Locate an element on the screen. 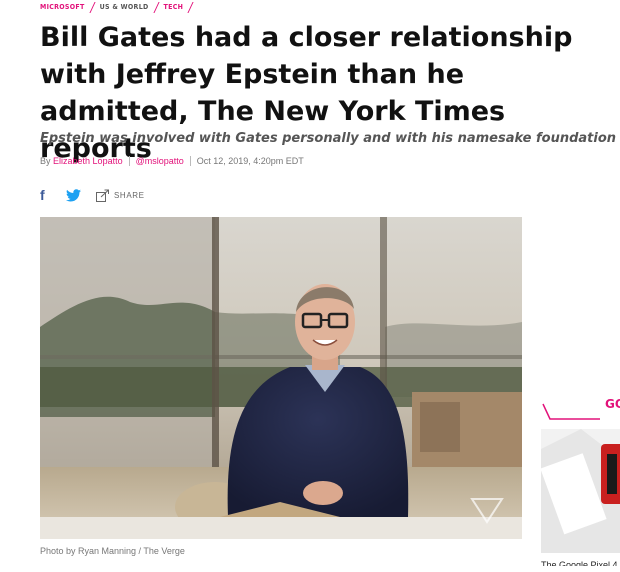 The height and width of the screenshot is (572, 620). breadcrumb-link-tech: Tech is located at coordinates (174, 7).